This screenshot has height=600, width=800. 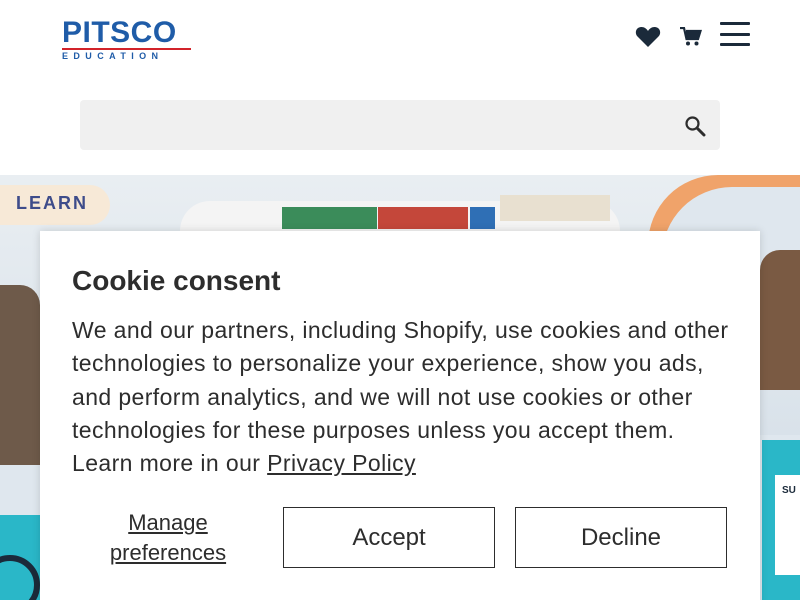 I want to click on search-input, so click(x=375, y=125).